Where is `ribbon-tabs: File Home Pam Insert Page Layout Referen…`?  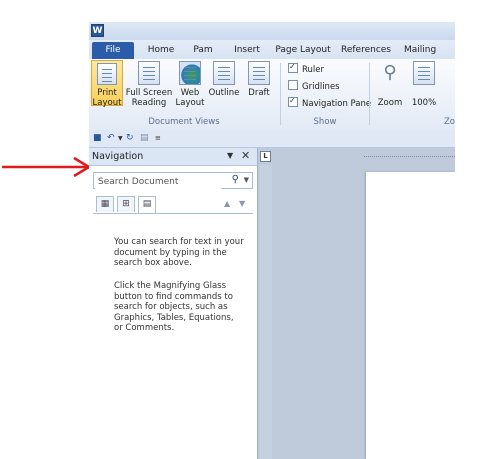
ribbon-tabs: File Home Pam Insert Page Layout Referen… is located at coordinates (272, 50).